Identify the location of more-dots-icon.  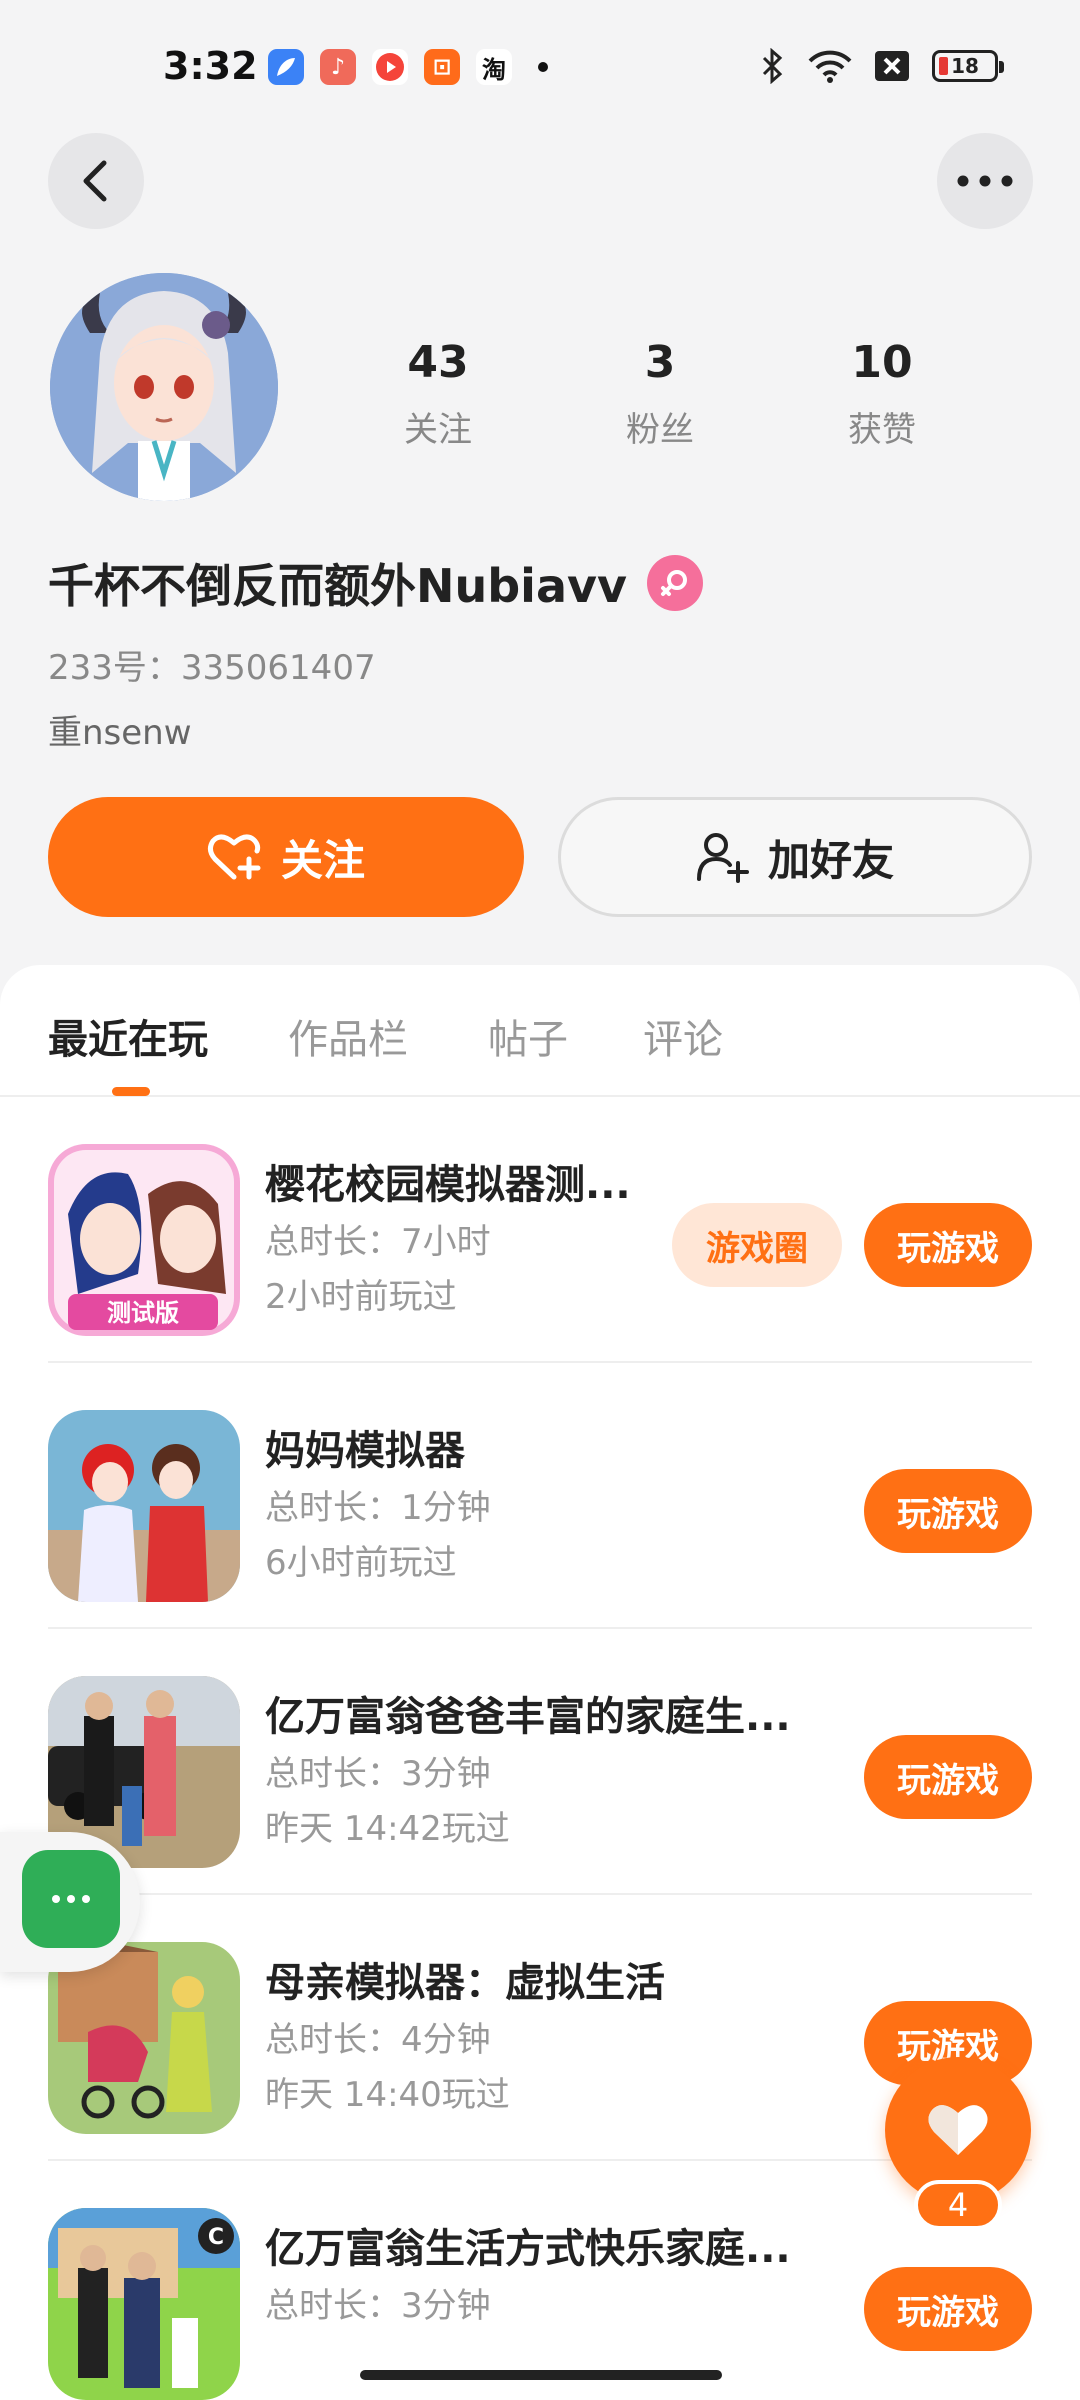
(985, 181).